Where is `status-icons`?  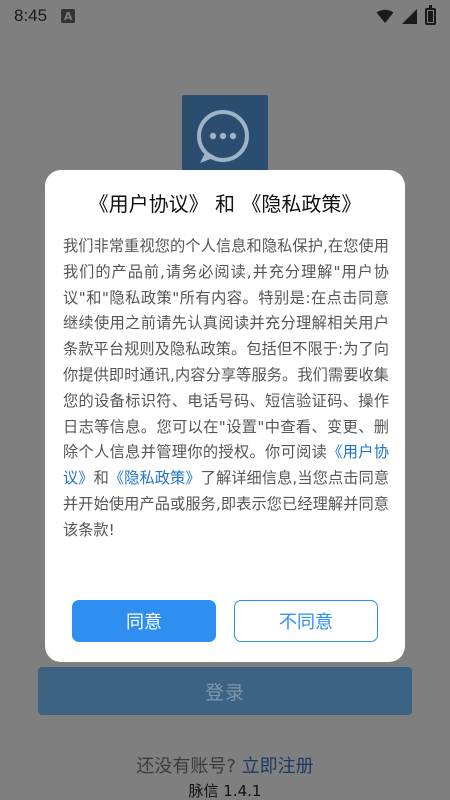 status-icons is located at coordinates (406, 14).